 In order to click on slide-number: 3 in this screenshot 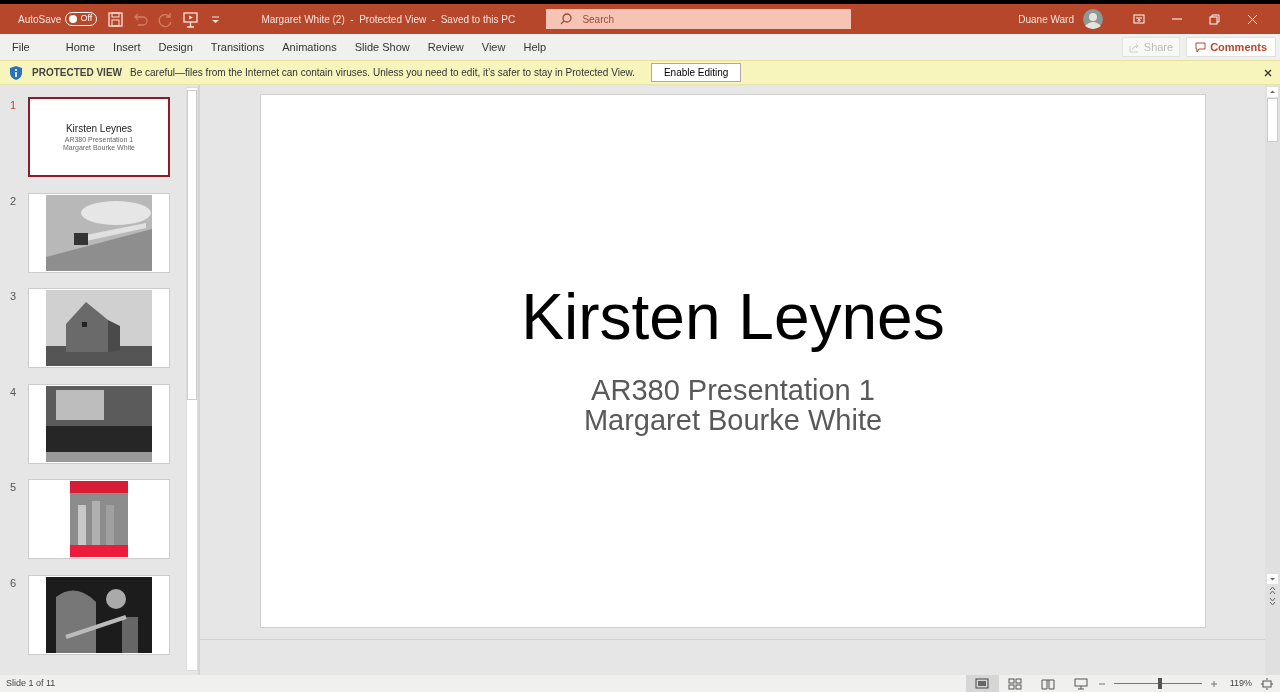, I will do `click(13, 296)`.